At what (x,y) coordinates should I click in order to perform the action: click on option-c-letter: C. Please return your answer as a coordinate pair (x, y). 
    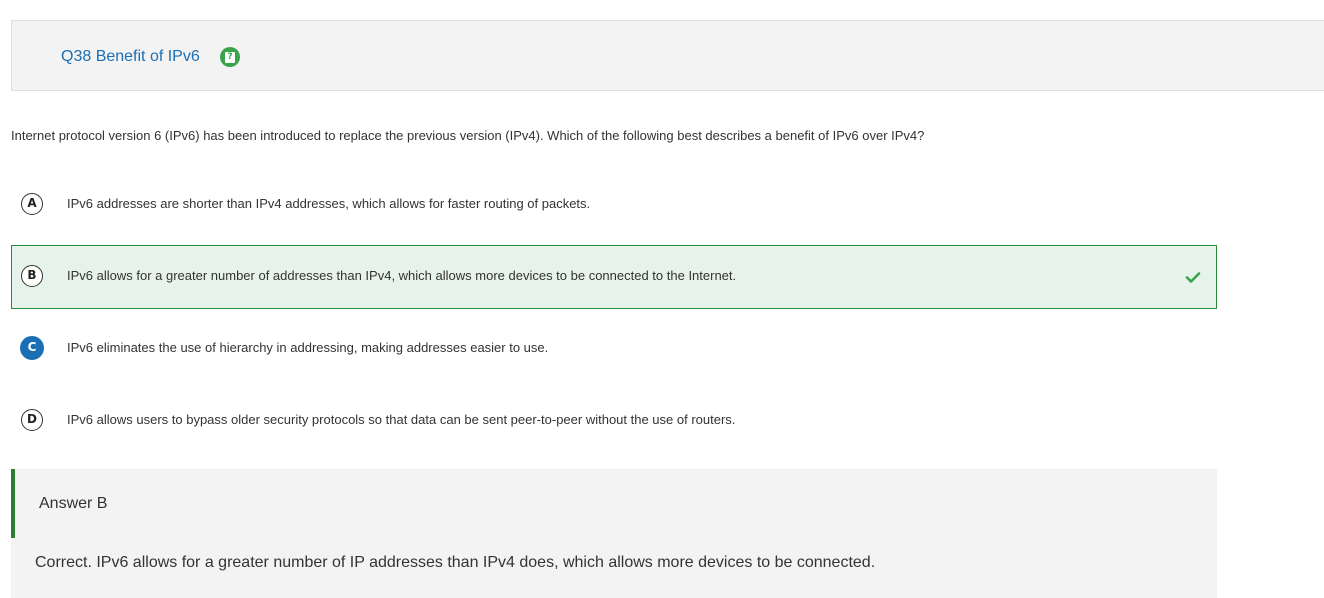
    Looking at the image, I should click on (32, 348).